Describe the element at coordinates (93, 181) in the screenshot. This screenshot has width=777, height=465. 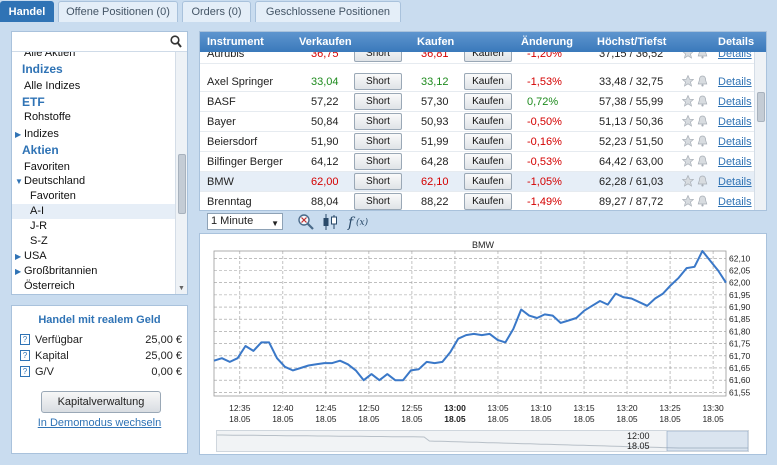
I see `tree-item: ▼ Deutschland` at that location.